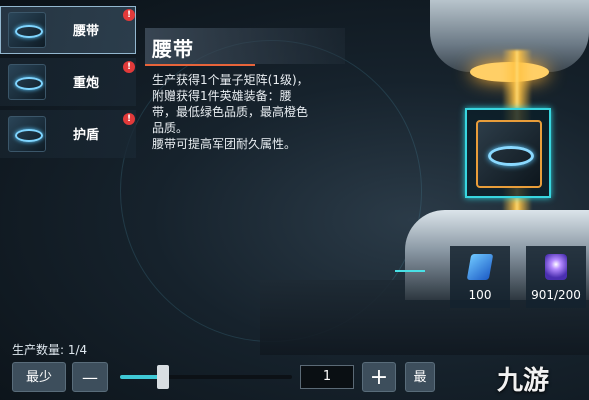 This screenshot has height=400, width=589. I want to click on minus-button: —, so click(90, 377).